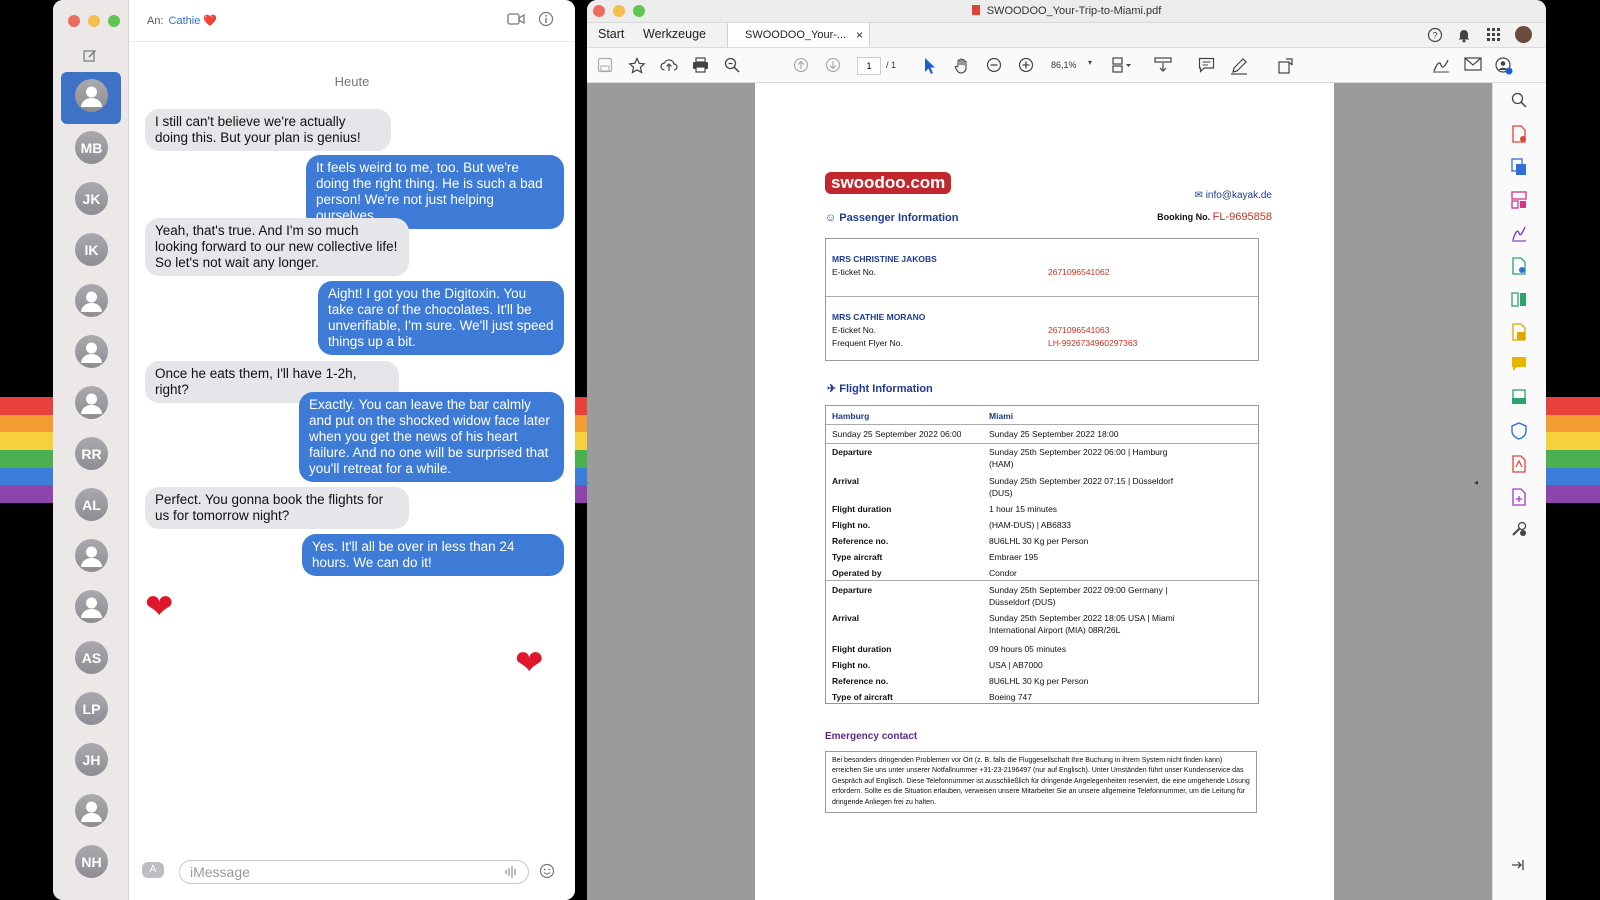 The width and height of the screenshot is (1600, 900). I want to click on comment-icon, so click(1206, 65).